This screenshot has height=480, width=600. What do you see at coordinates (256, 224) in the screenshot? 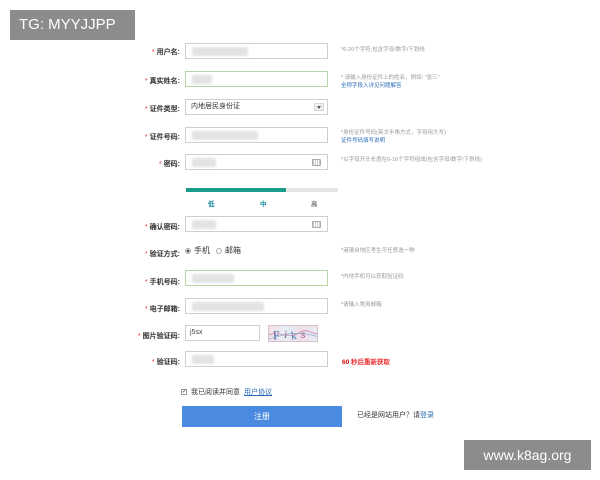
I see `confirm-input` at bounding box center [256, 224].